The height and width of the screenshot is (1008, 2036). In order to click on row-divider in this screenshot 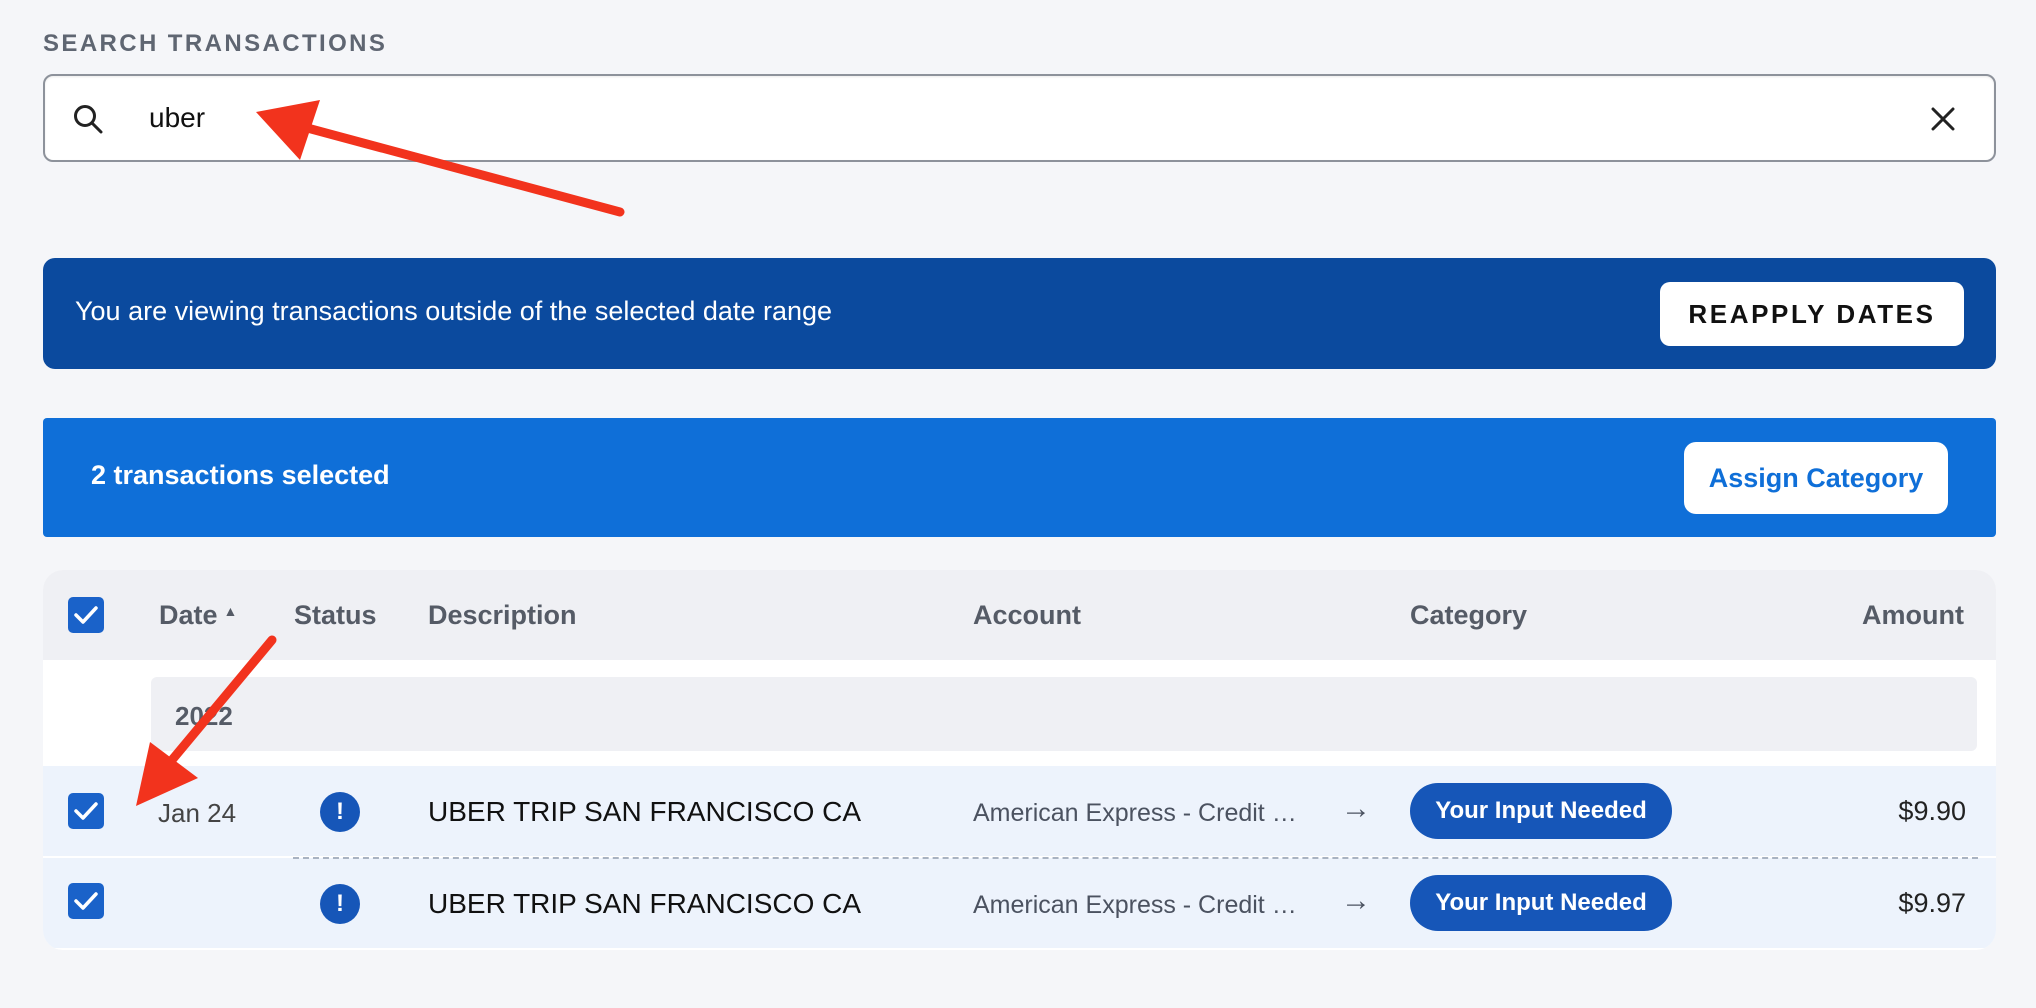, I will do `click(1135, 858)`.